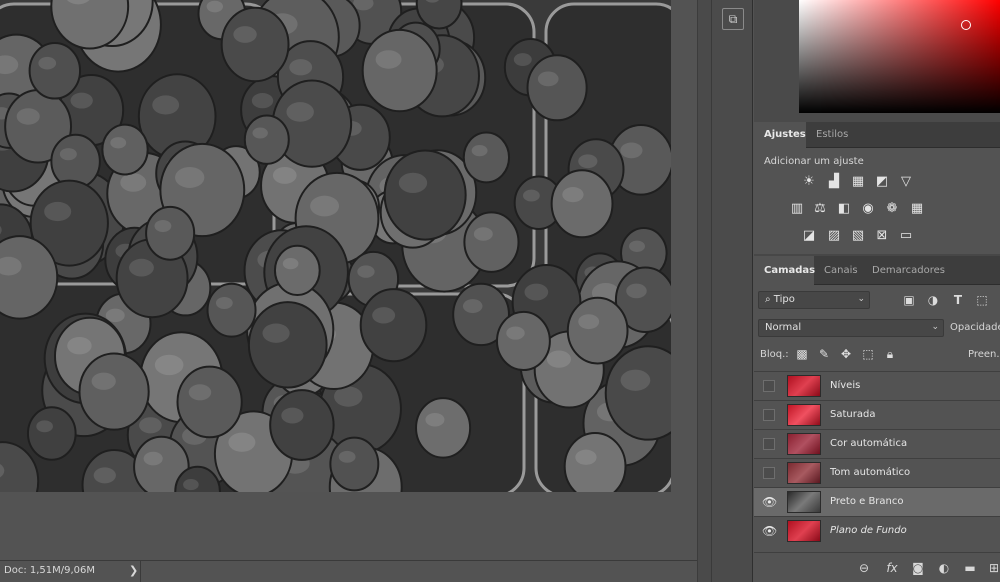 Image resolution: width=1000 pixels, height=582 pixels. What do you see at coordinates (868, 354) in the screenshot?
I see `lock-artboard-icon: ⬚` at bounding box center [868, 354].